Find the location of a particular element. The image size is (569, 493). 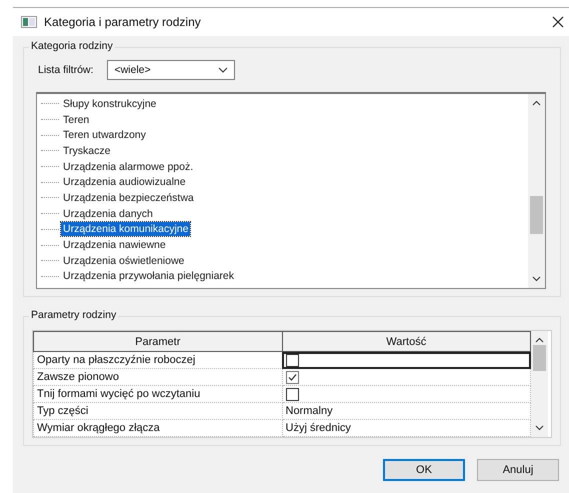

table-cell: Tnij formami wycięć po wczytaniu is located at coordinates (158, 394).